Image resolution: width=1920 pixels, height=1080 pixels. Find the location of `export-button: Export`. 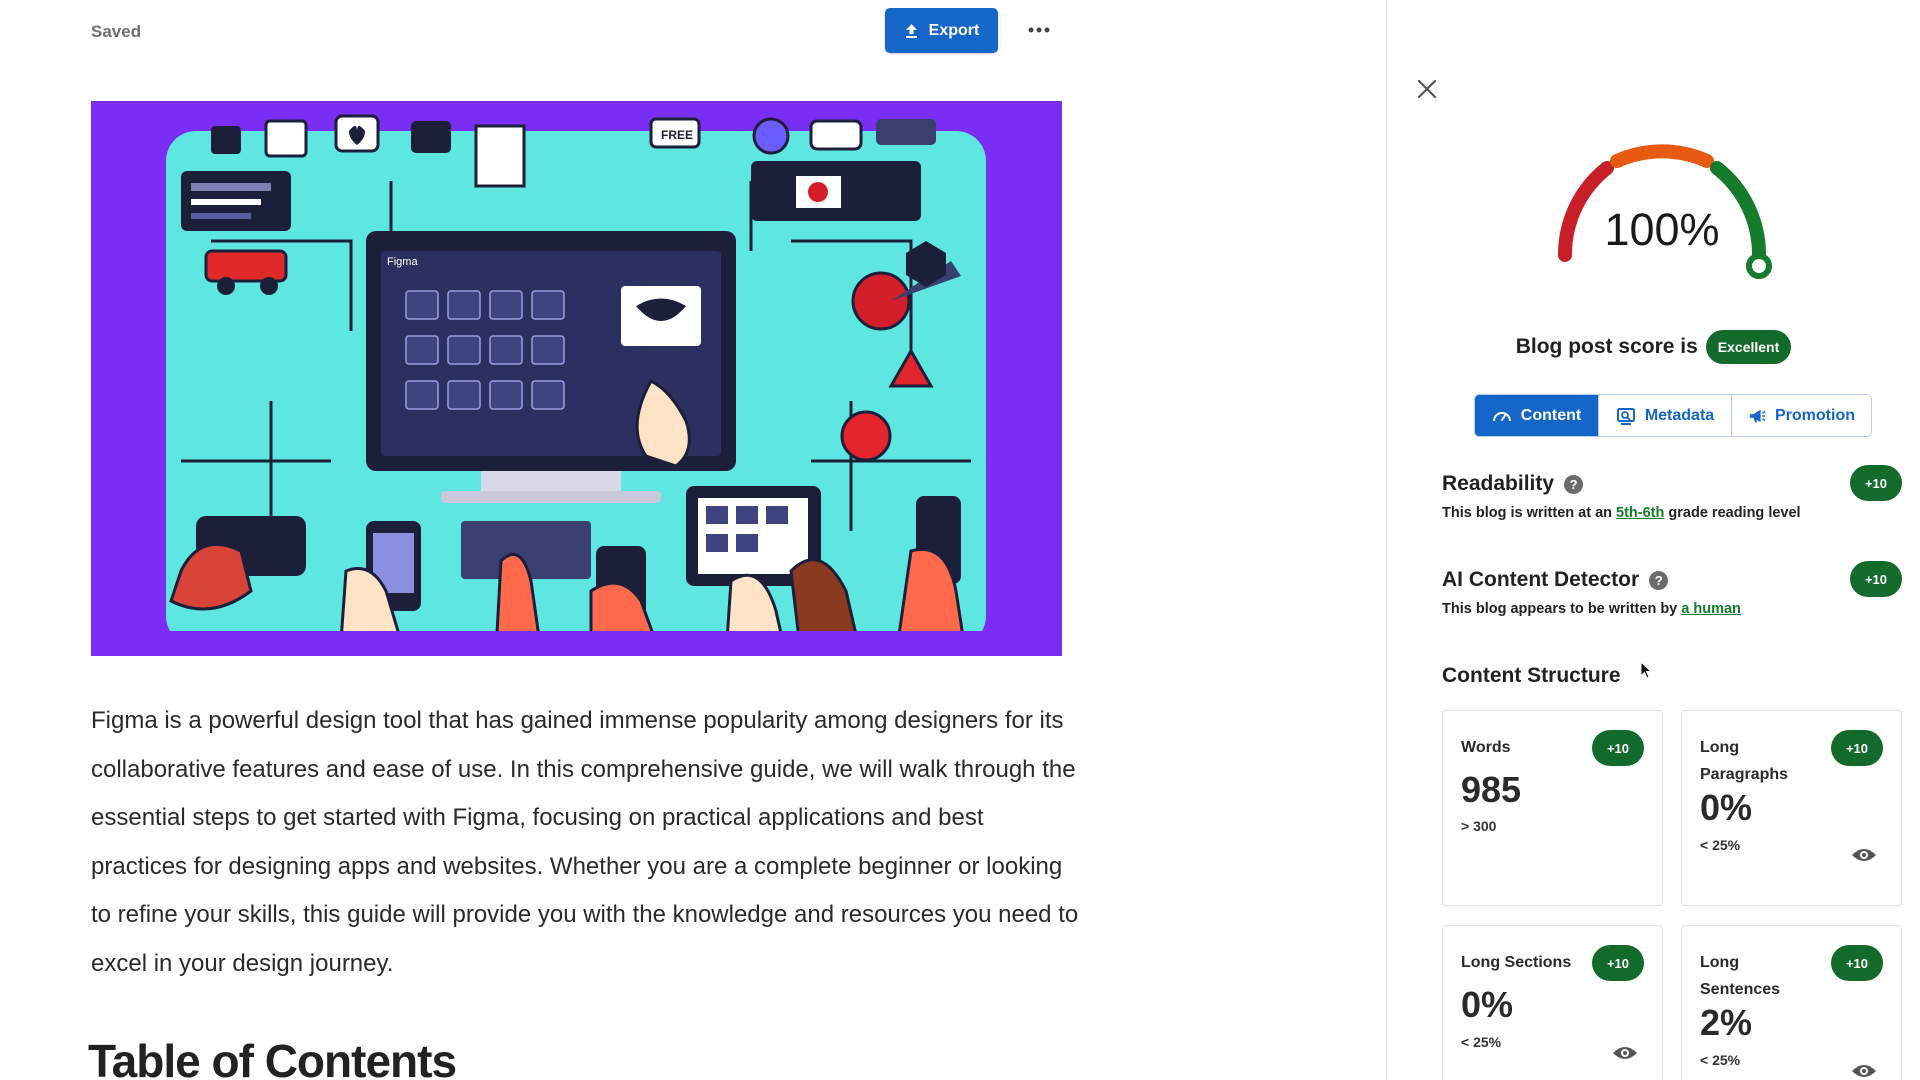

export-button: Export is located at coordinates (941, 30).